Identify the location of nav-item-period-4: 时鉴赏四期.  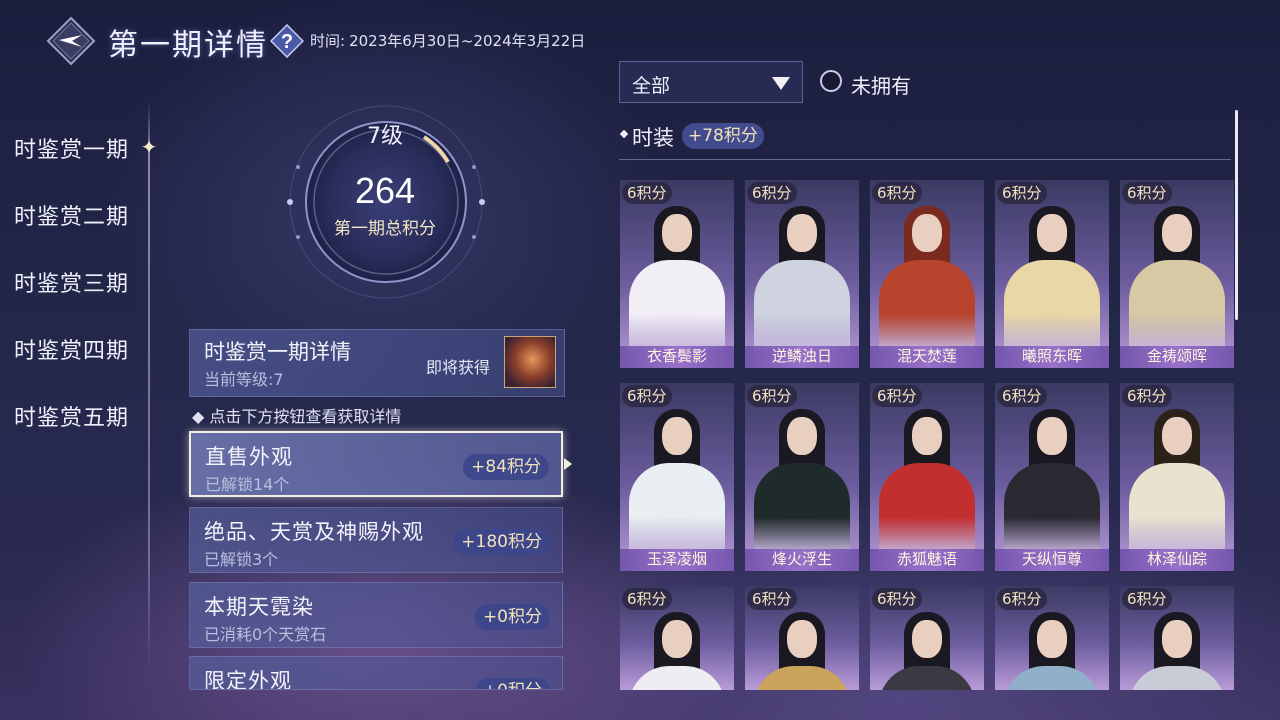
(71, 349).